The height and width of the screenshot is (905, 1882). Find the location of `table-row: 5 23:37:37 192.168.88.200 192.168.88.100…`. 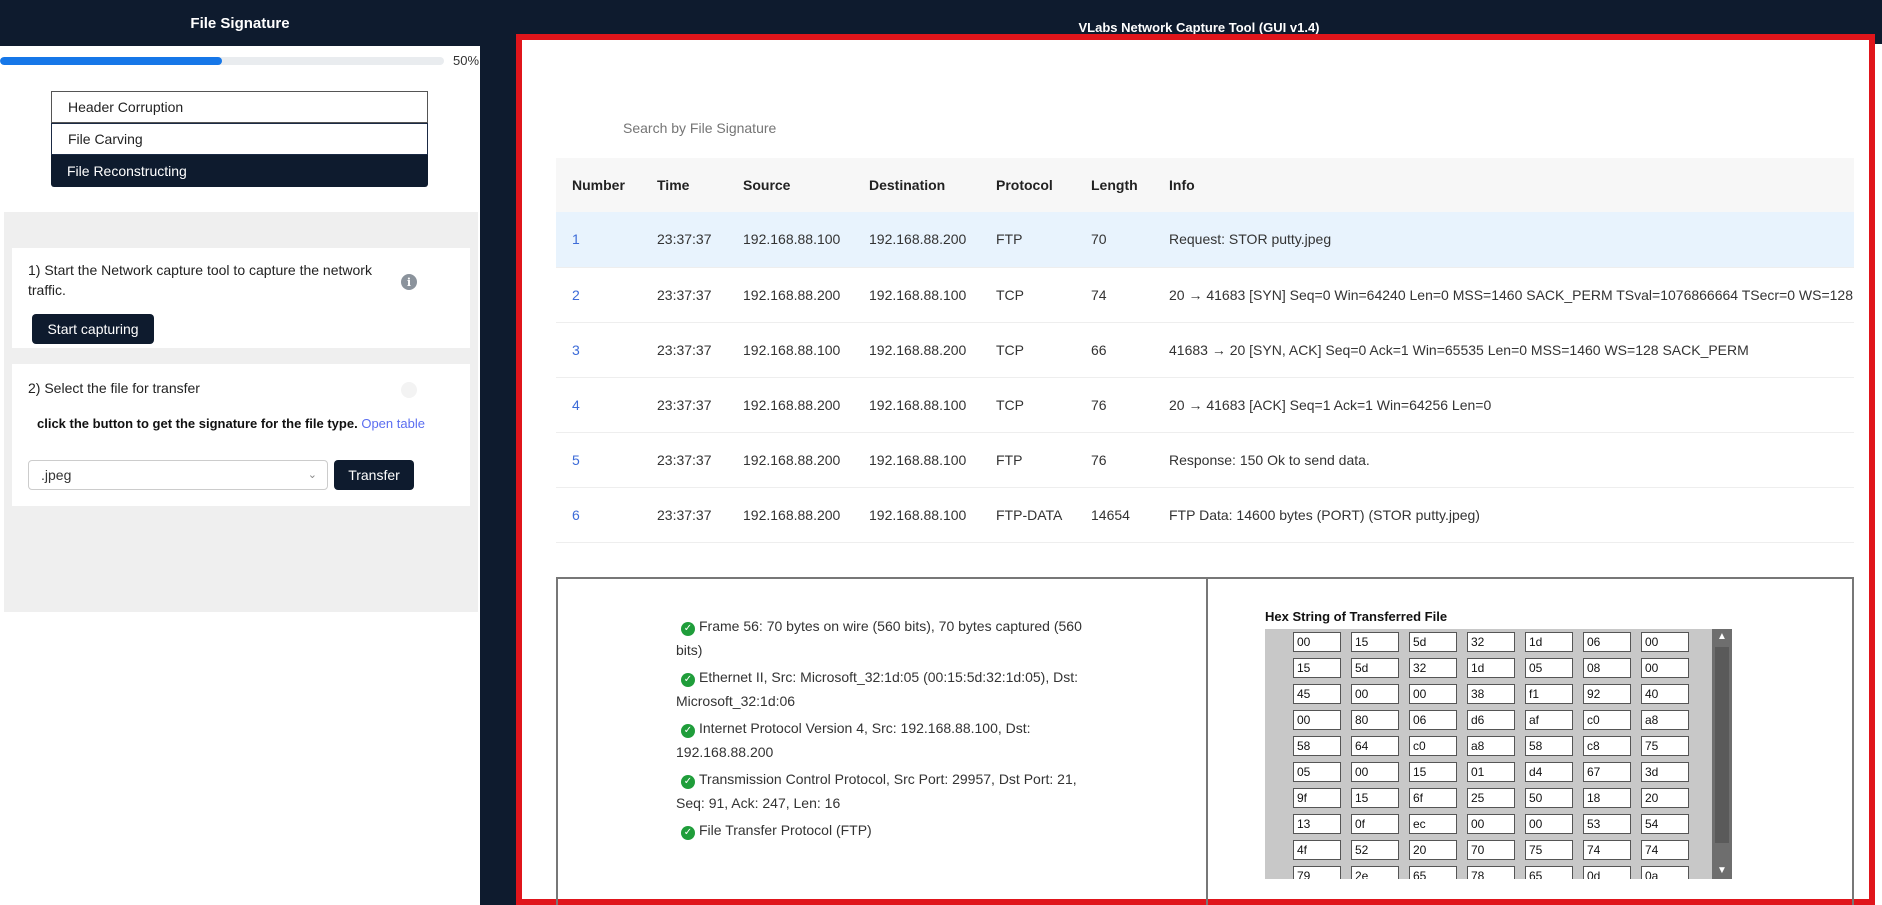

table-row: 5 23:37:37 192.168.88.200 192.168.88.100… is located at coordinates (1205, 460).